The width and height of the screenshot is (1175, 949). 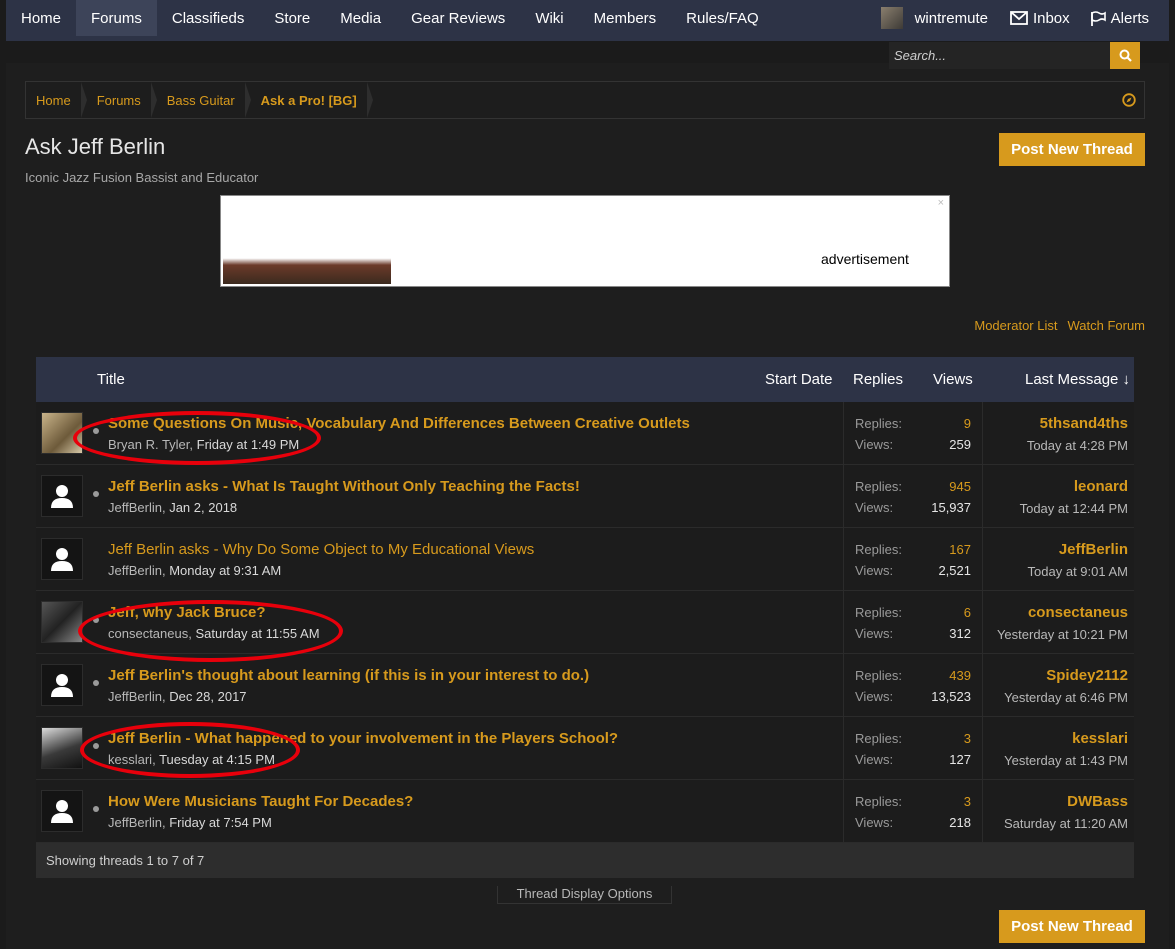 What do you see at coordinates (1098, 18) in the screenshot?
I see `flag-icon` at bounding box center [1098, 18].